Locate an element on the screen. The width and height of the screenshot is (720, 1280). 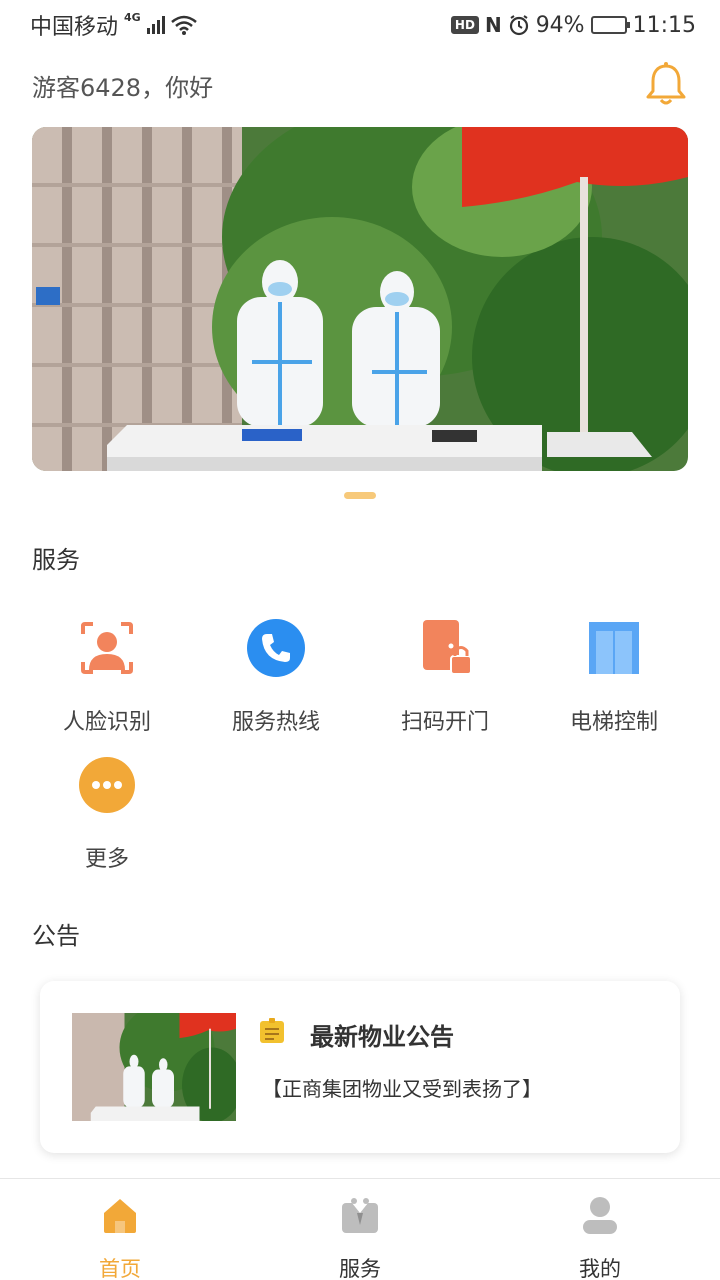
service-label: 服务热线 is located at coordinates (275, 722).